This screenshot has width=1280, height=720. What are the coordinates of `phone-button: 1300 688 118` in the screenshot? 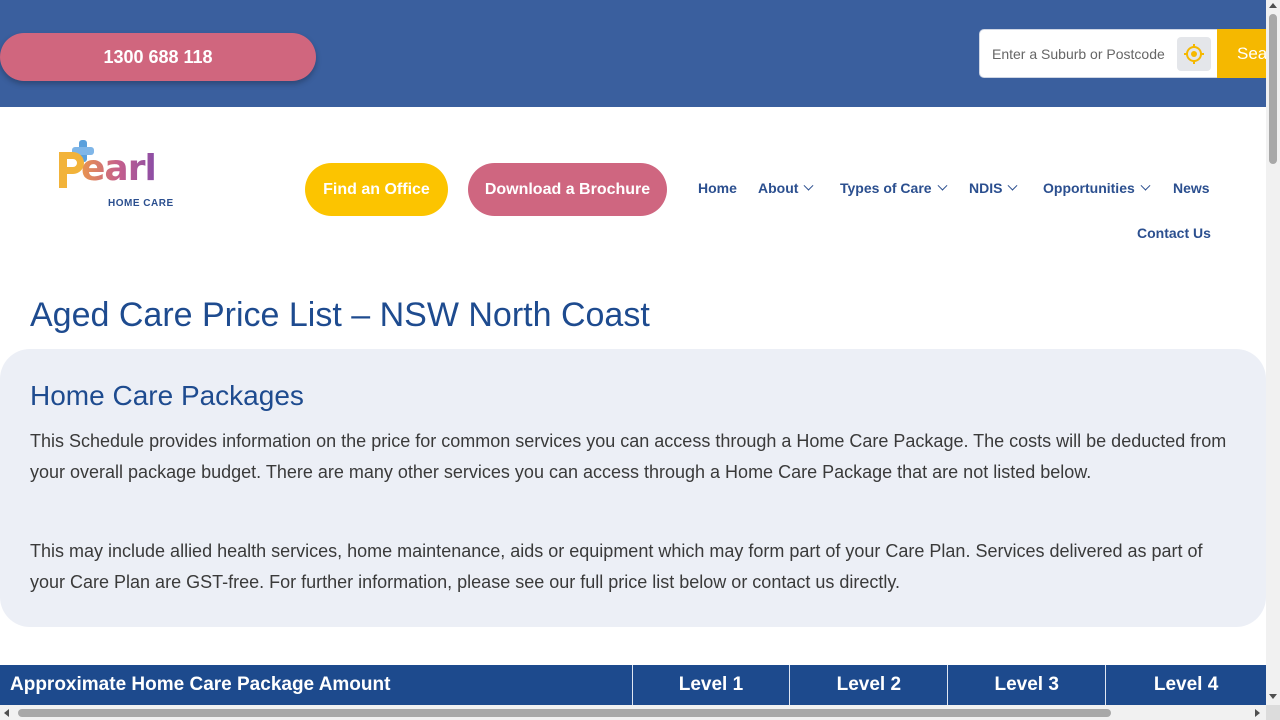 It's located at (158, 57).